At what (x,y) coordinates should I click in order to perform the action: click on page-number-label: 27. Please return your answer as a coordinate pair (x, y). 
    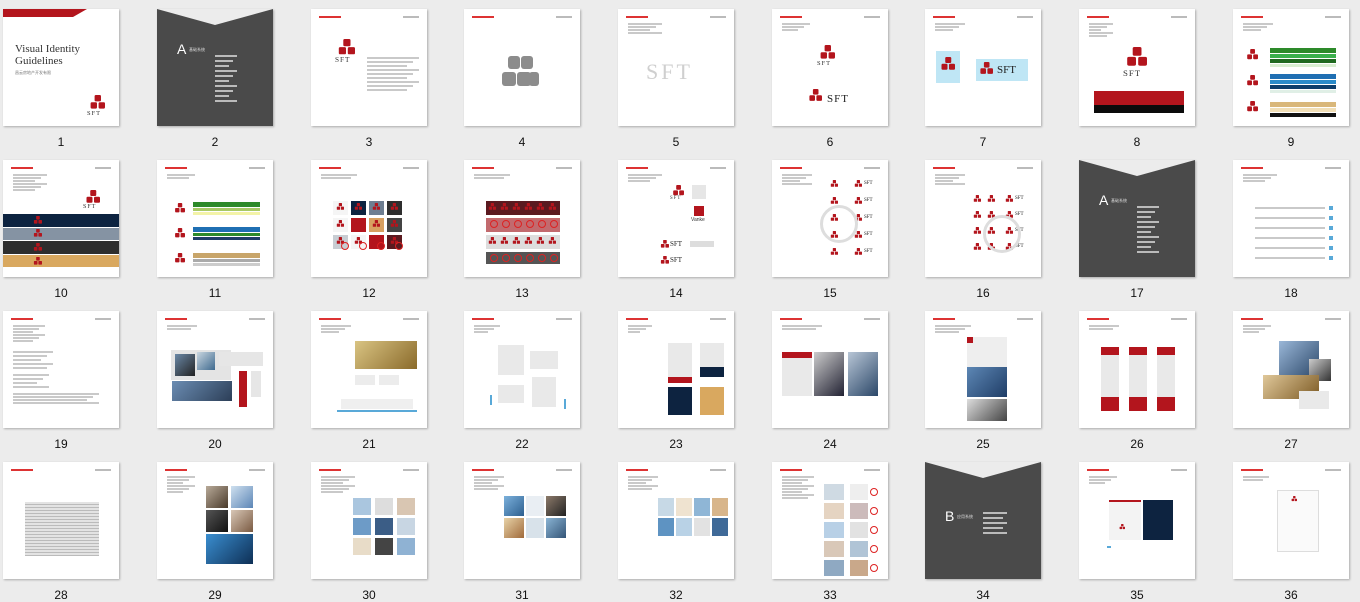
    Looking at the image, I should click on (1291, 444).